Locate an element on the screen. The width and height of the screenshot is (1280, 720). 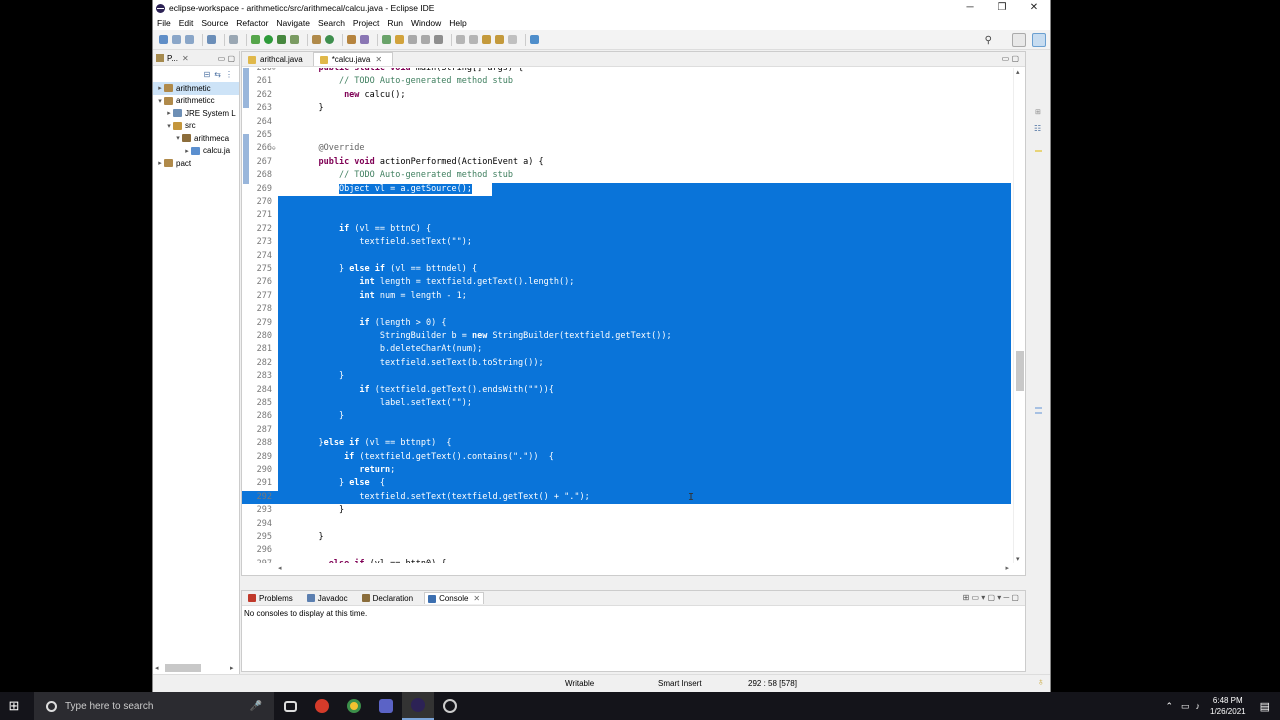
menu-navigate: Navigate is located at coordinates (293, 23).